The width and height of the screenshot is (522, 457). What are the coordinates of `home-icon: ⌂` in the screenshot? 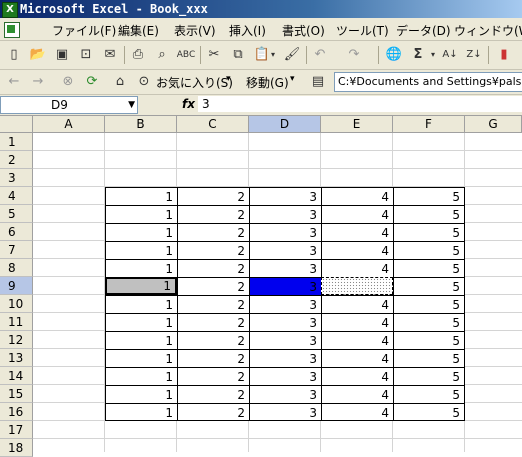 It's located at (120, 82).